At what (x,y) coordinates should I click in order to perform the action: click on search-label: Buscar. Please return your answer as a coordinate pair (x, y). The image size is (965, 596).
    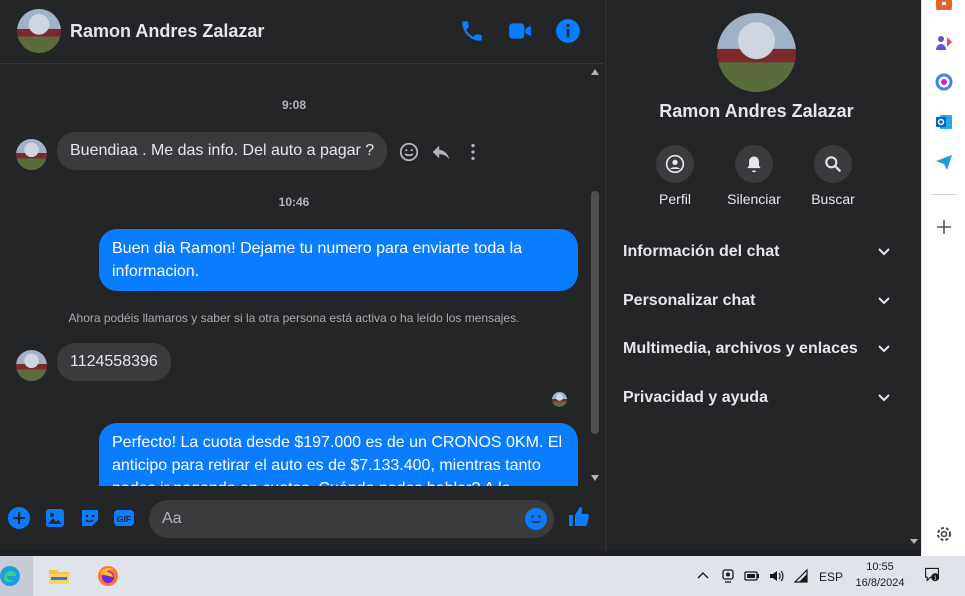
    Looking at the image, I should click on (833, 199).